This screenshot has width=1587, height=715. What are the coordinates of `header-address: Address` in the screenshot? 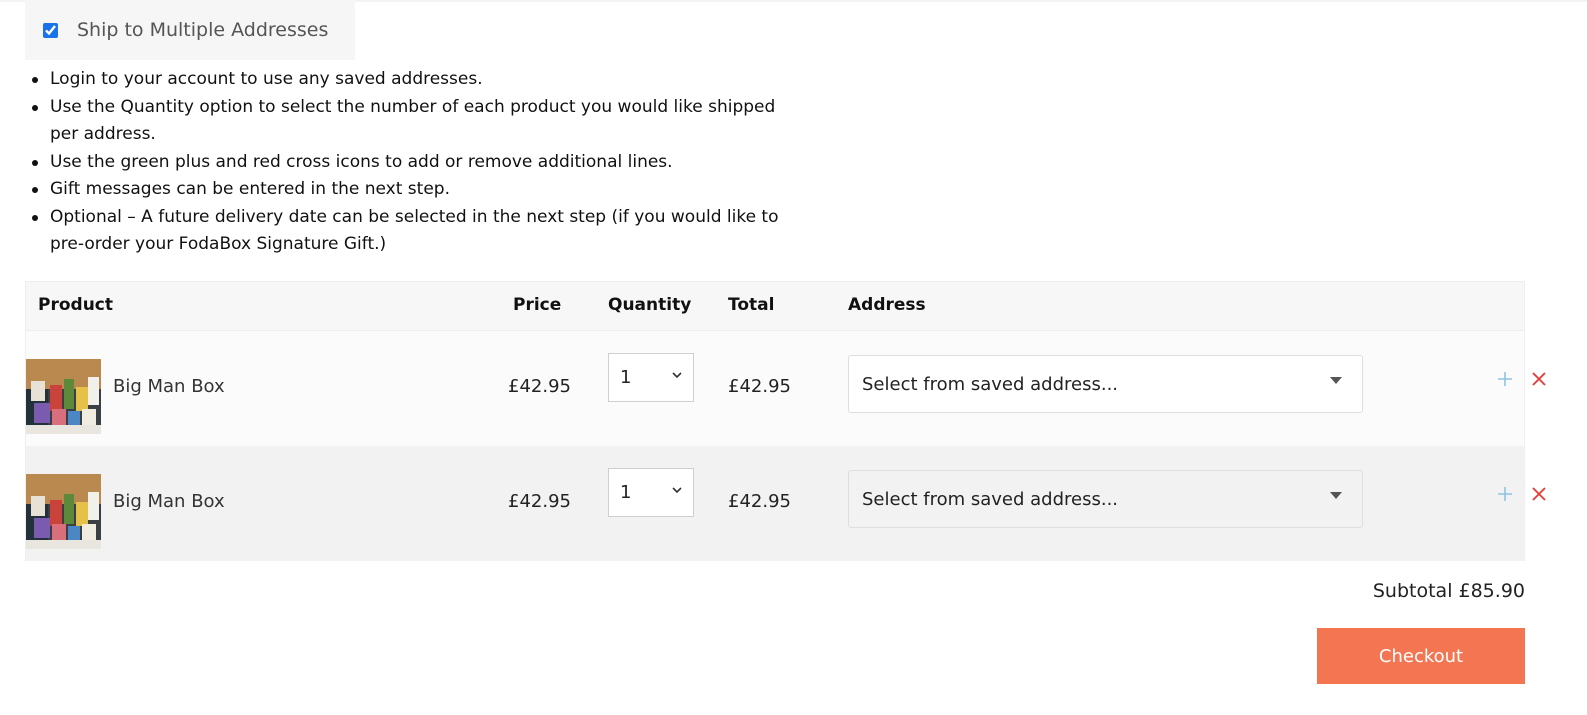 It's located at (887, 305).